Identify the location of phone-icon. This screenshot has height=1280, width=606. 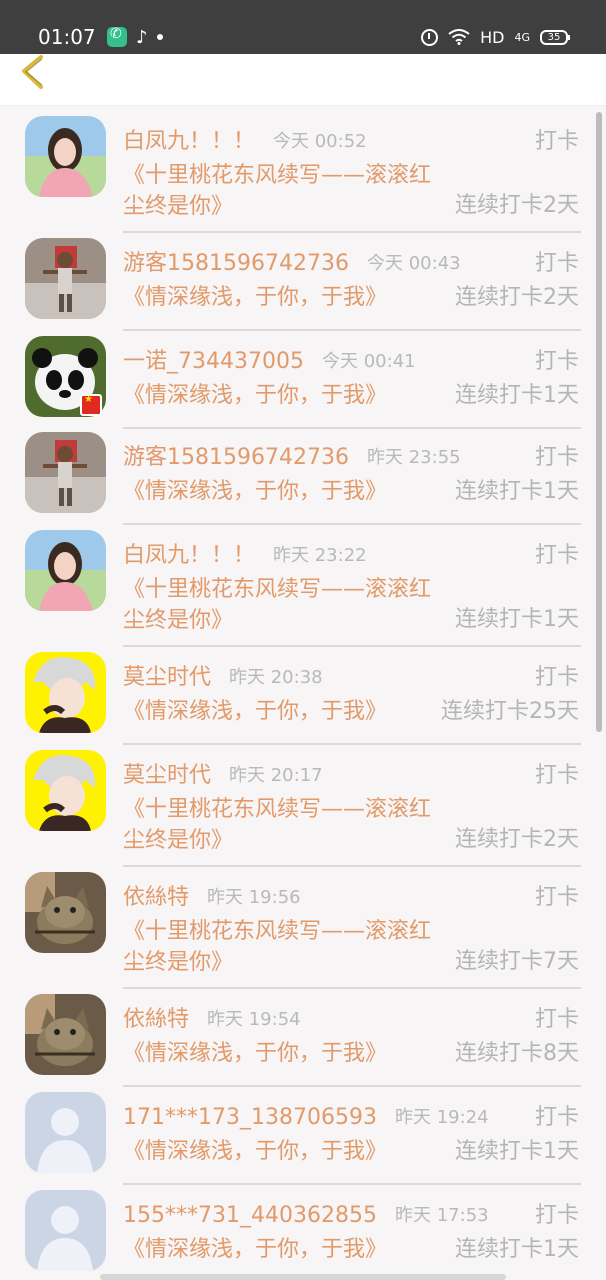
(117, 36).